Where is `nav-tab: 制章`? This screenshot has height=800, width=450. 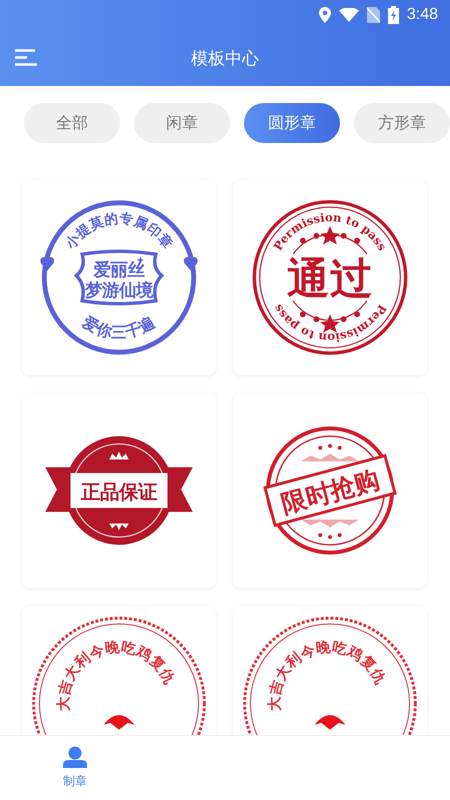
nav-tab: 制章 is located at coordinates (75, 768).